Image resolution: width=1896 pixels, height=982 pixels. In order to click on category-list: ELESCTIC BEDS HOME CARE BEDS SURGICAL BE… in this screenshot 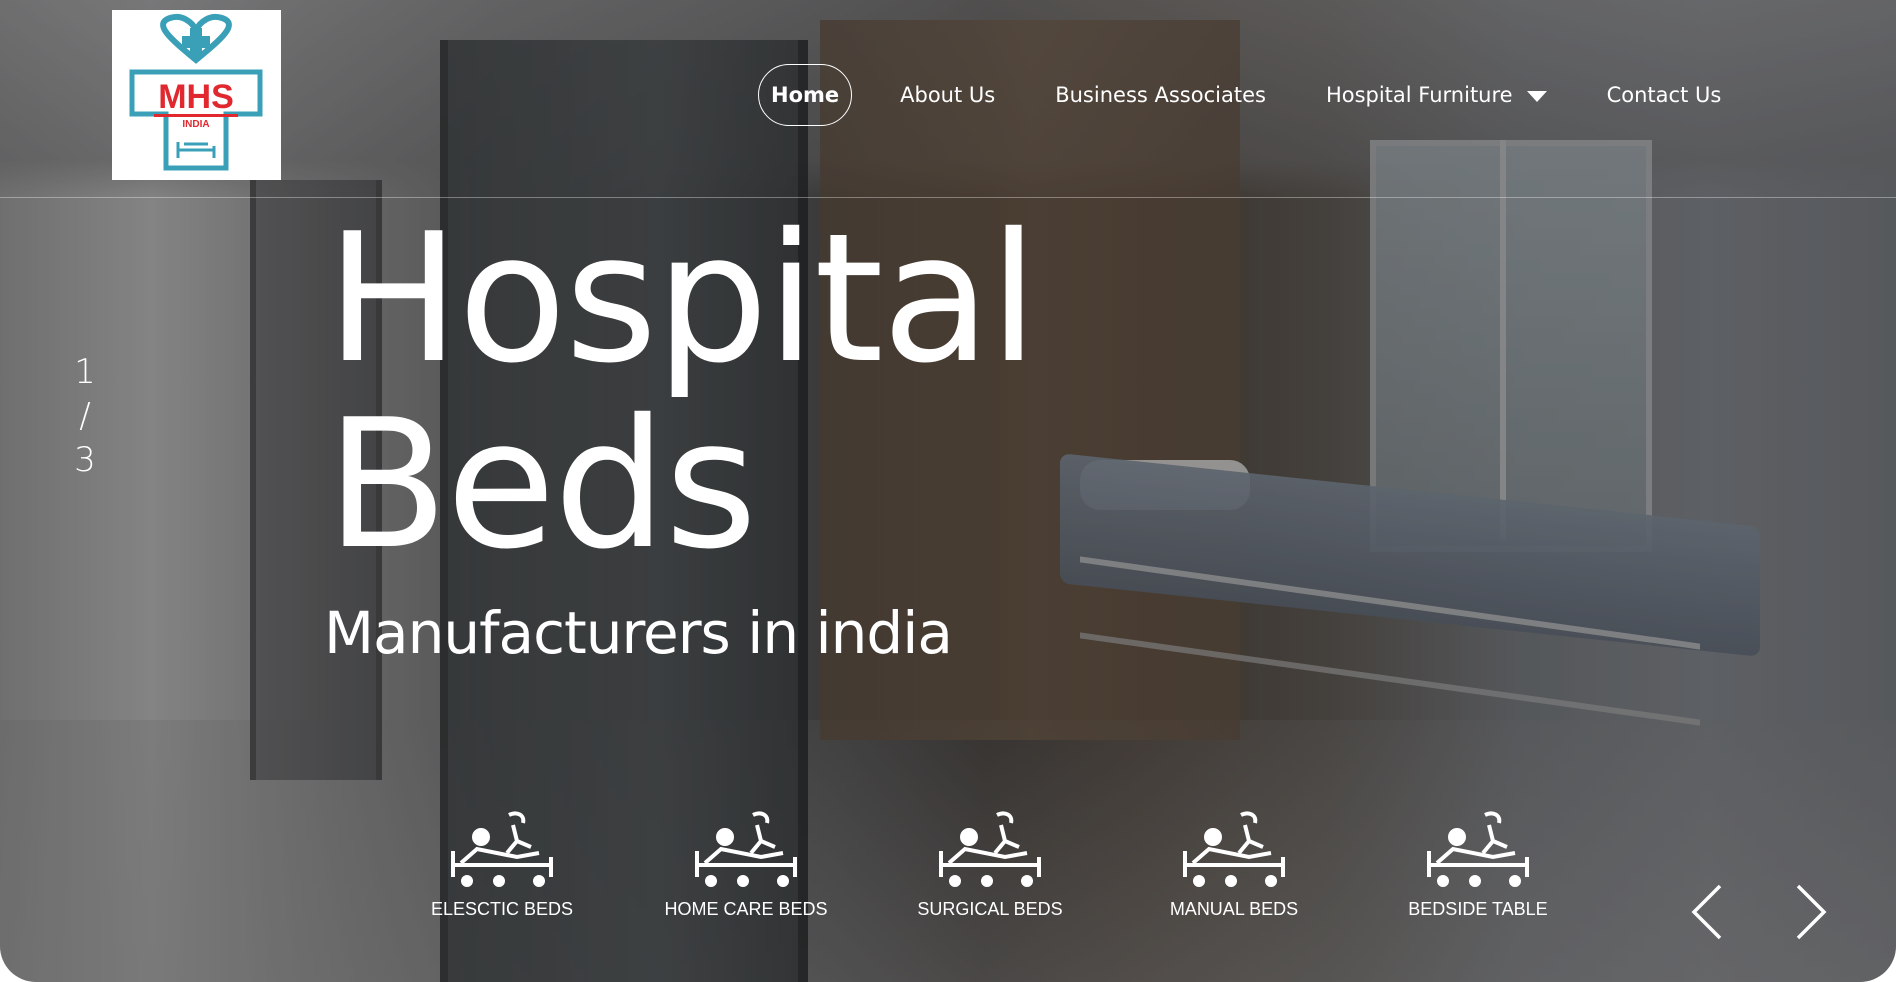, I will do `click(990, 862)`.